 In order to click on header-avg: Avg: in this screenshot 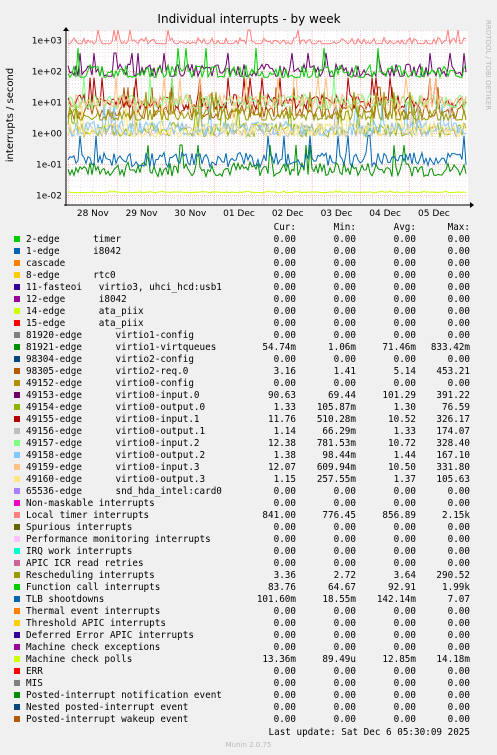, I will do `click(404, 227)`.